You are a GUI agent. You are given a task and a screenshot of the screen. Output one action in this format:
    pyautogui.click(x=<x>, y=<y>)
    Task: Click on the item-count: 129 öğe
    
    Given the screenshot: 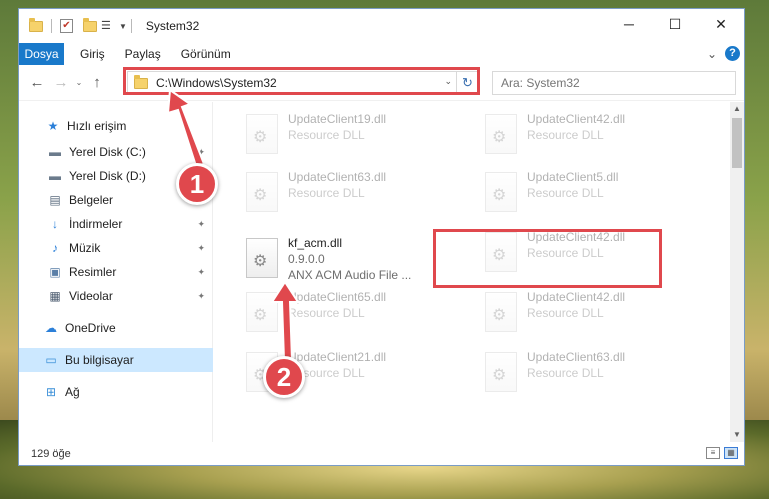 What is the action you would take?
    pyautogui.click(x=51, y=454)
    